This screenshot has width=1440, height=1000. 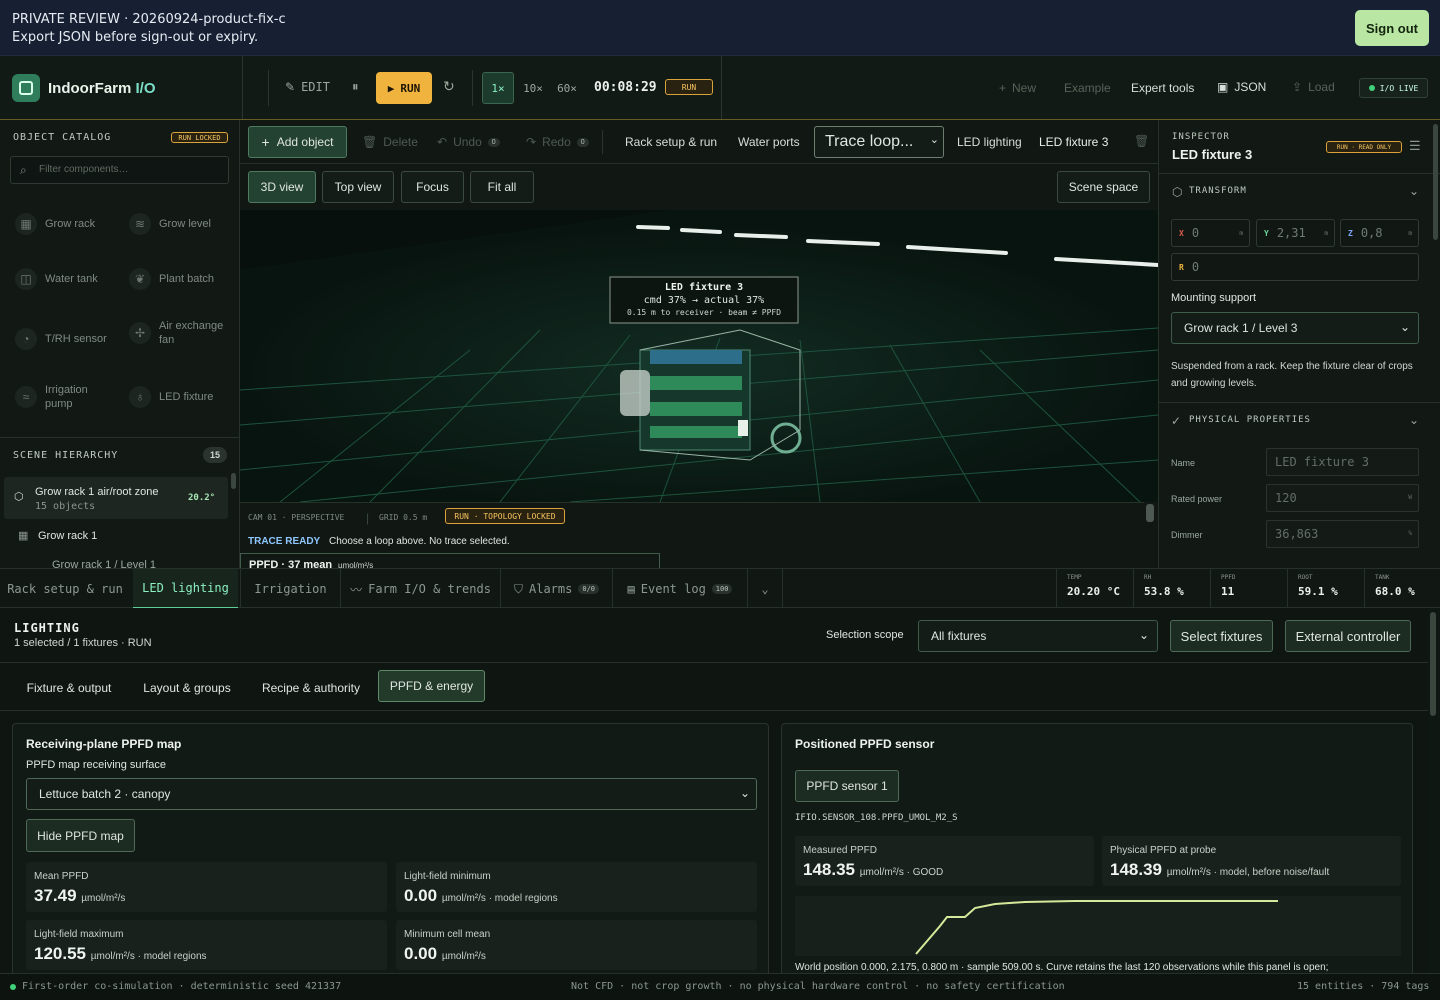 I want to click on waves-icon: ≈, so click(x=26, y=397).